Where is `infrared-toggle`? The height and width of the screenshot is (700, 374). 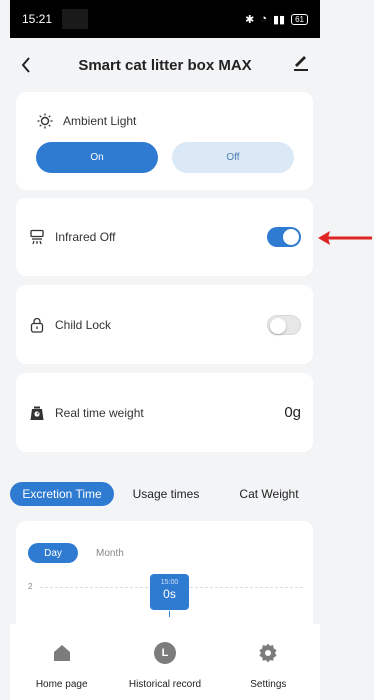 infrared-toggle is located at coordinates (284, 237).